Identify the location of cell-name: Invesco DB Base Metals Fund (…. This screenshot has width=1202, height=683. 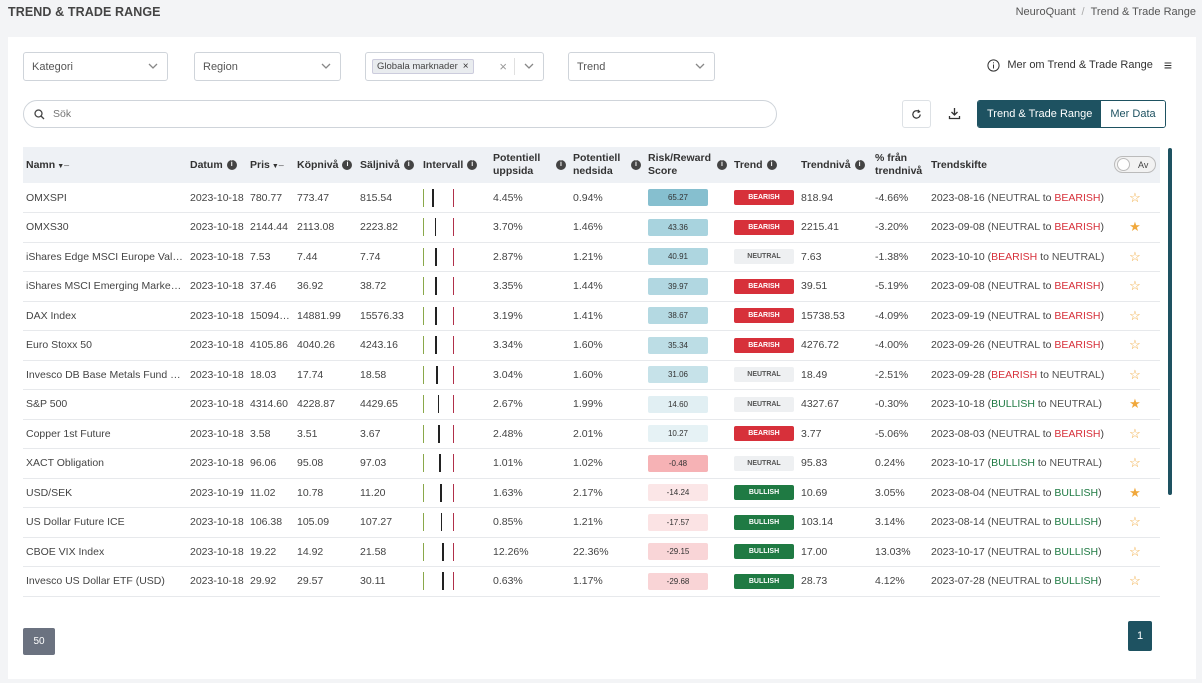
(105, 375).